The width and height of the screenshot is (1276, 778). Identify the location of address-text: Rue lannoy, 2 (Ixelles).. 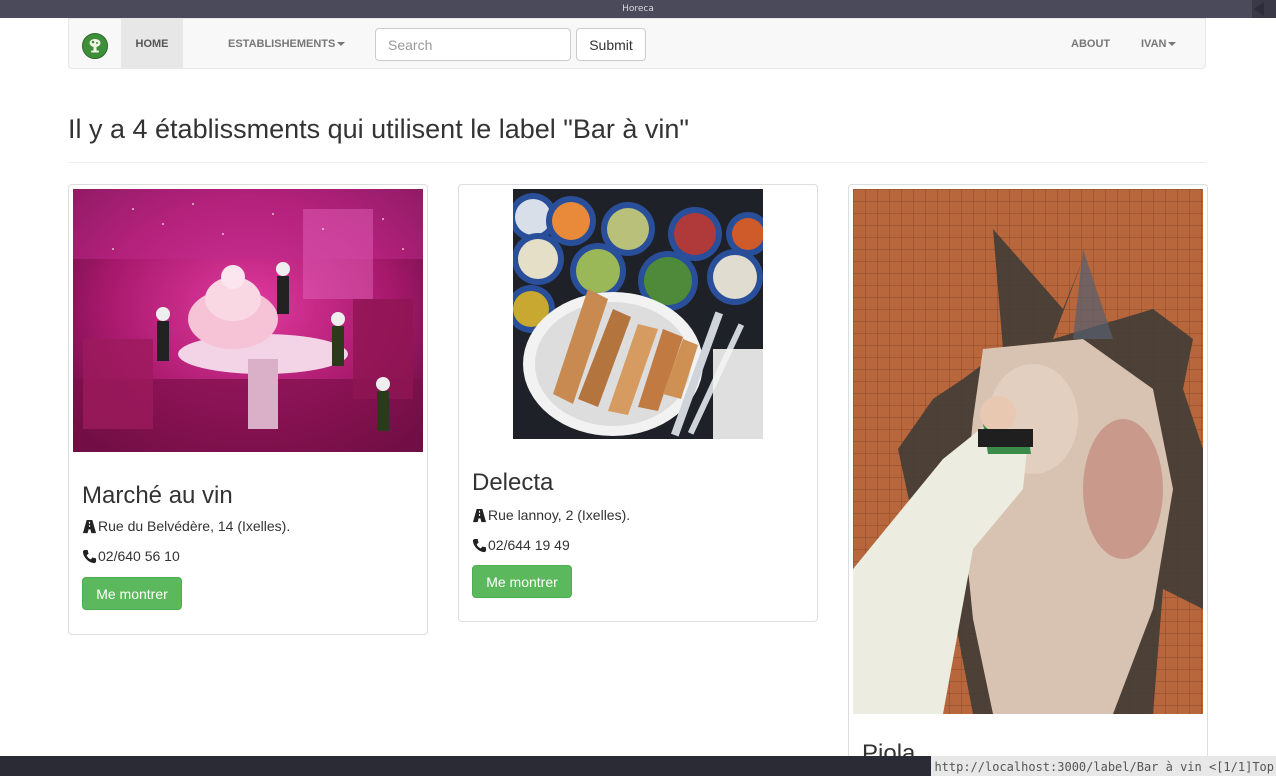
(559, 515).